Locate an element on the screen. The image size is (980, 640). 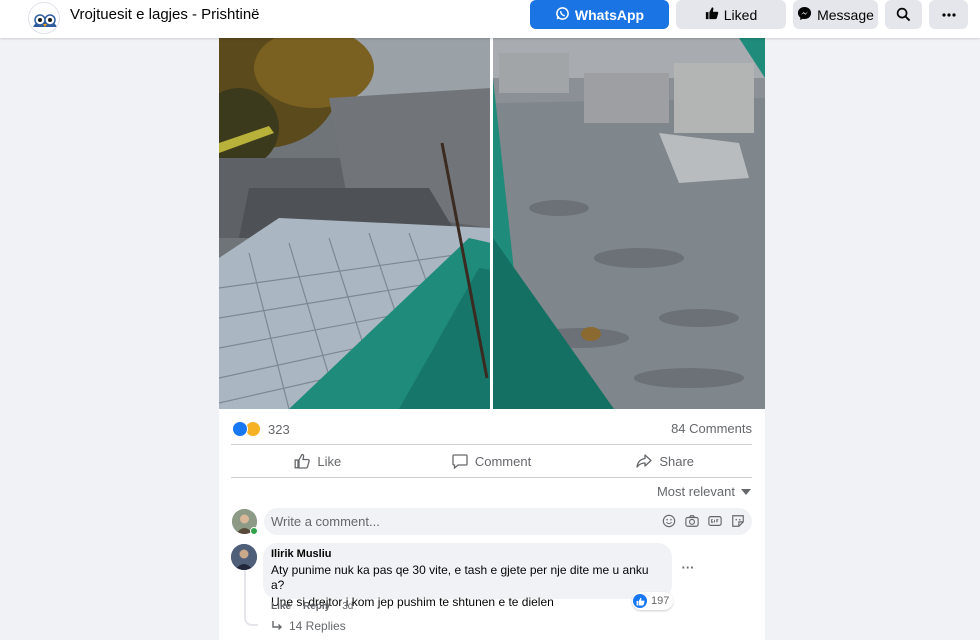
caret-down-icon is located at coordinates (746, 491).